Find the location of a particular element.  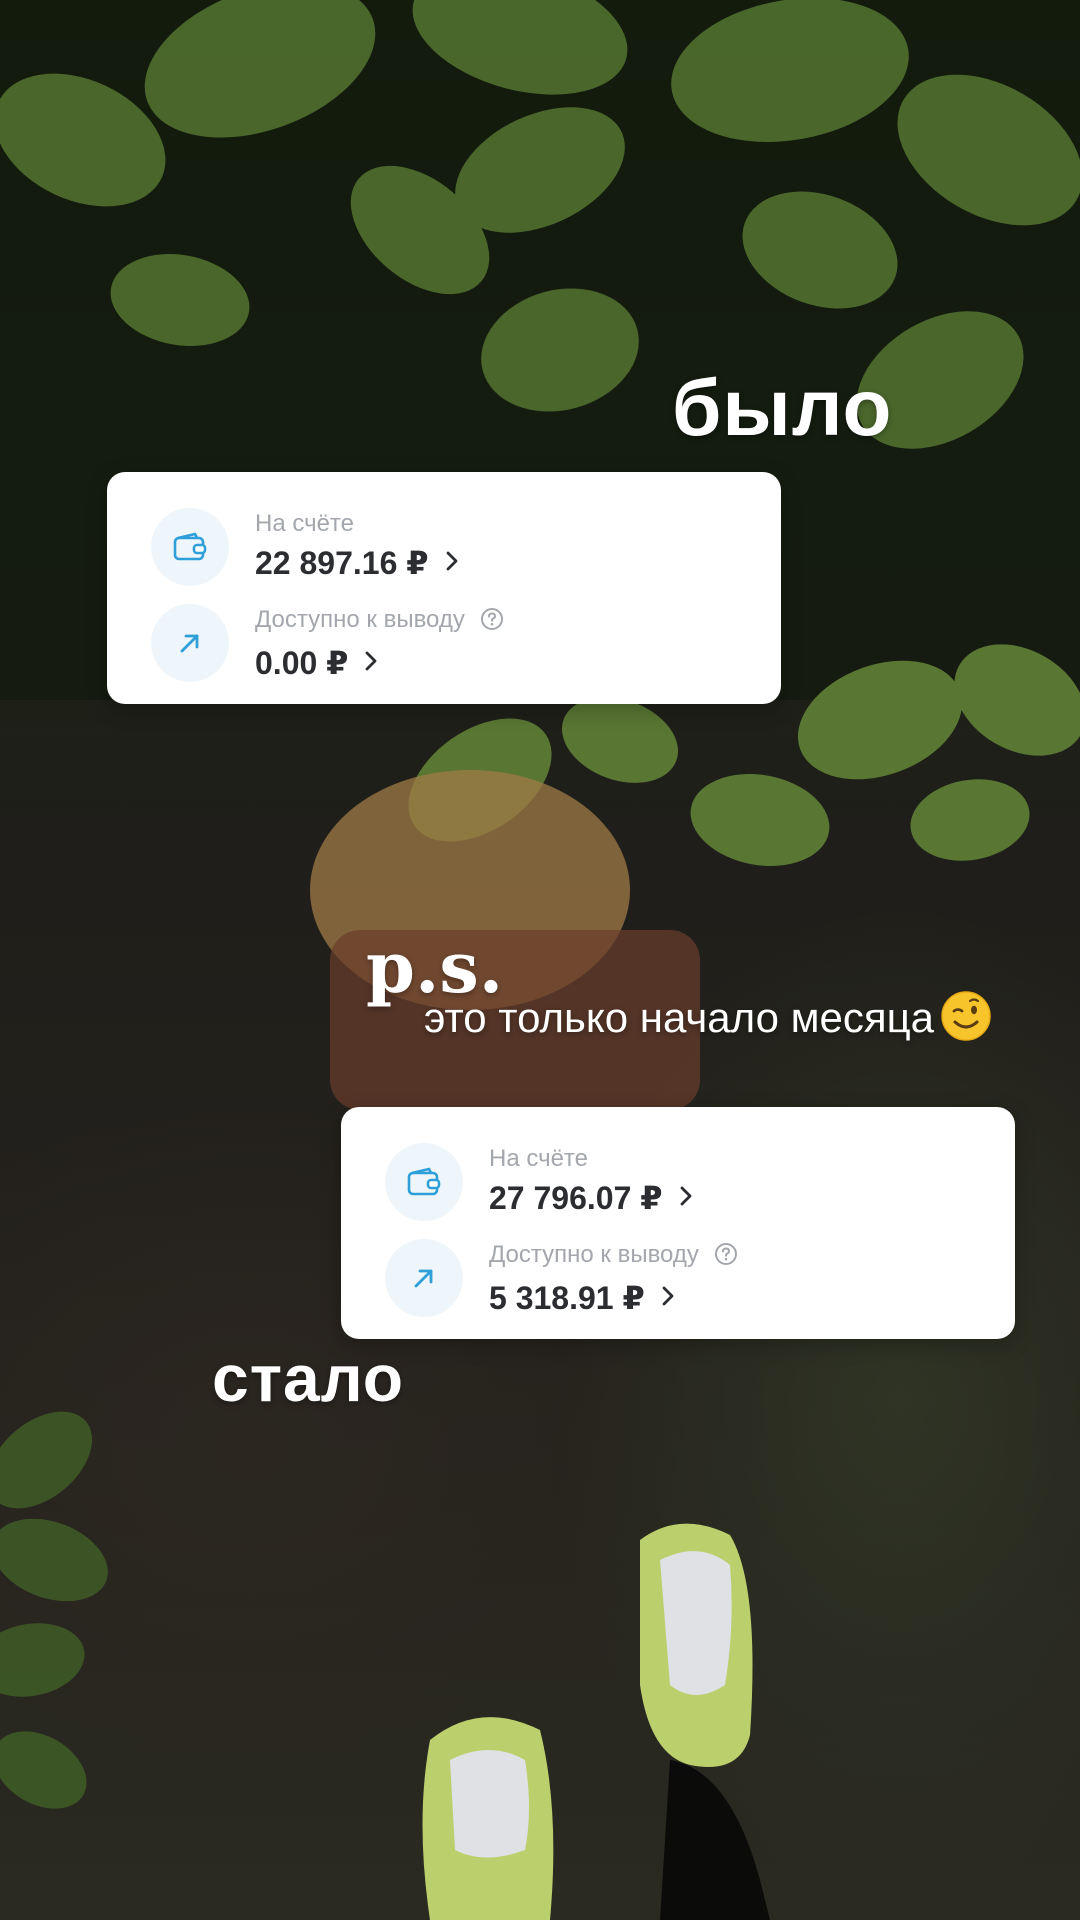

balance-amount-link: 22 897.16 ₽ is located at coordinates (357, 563).